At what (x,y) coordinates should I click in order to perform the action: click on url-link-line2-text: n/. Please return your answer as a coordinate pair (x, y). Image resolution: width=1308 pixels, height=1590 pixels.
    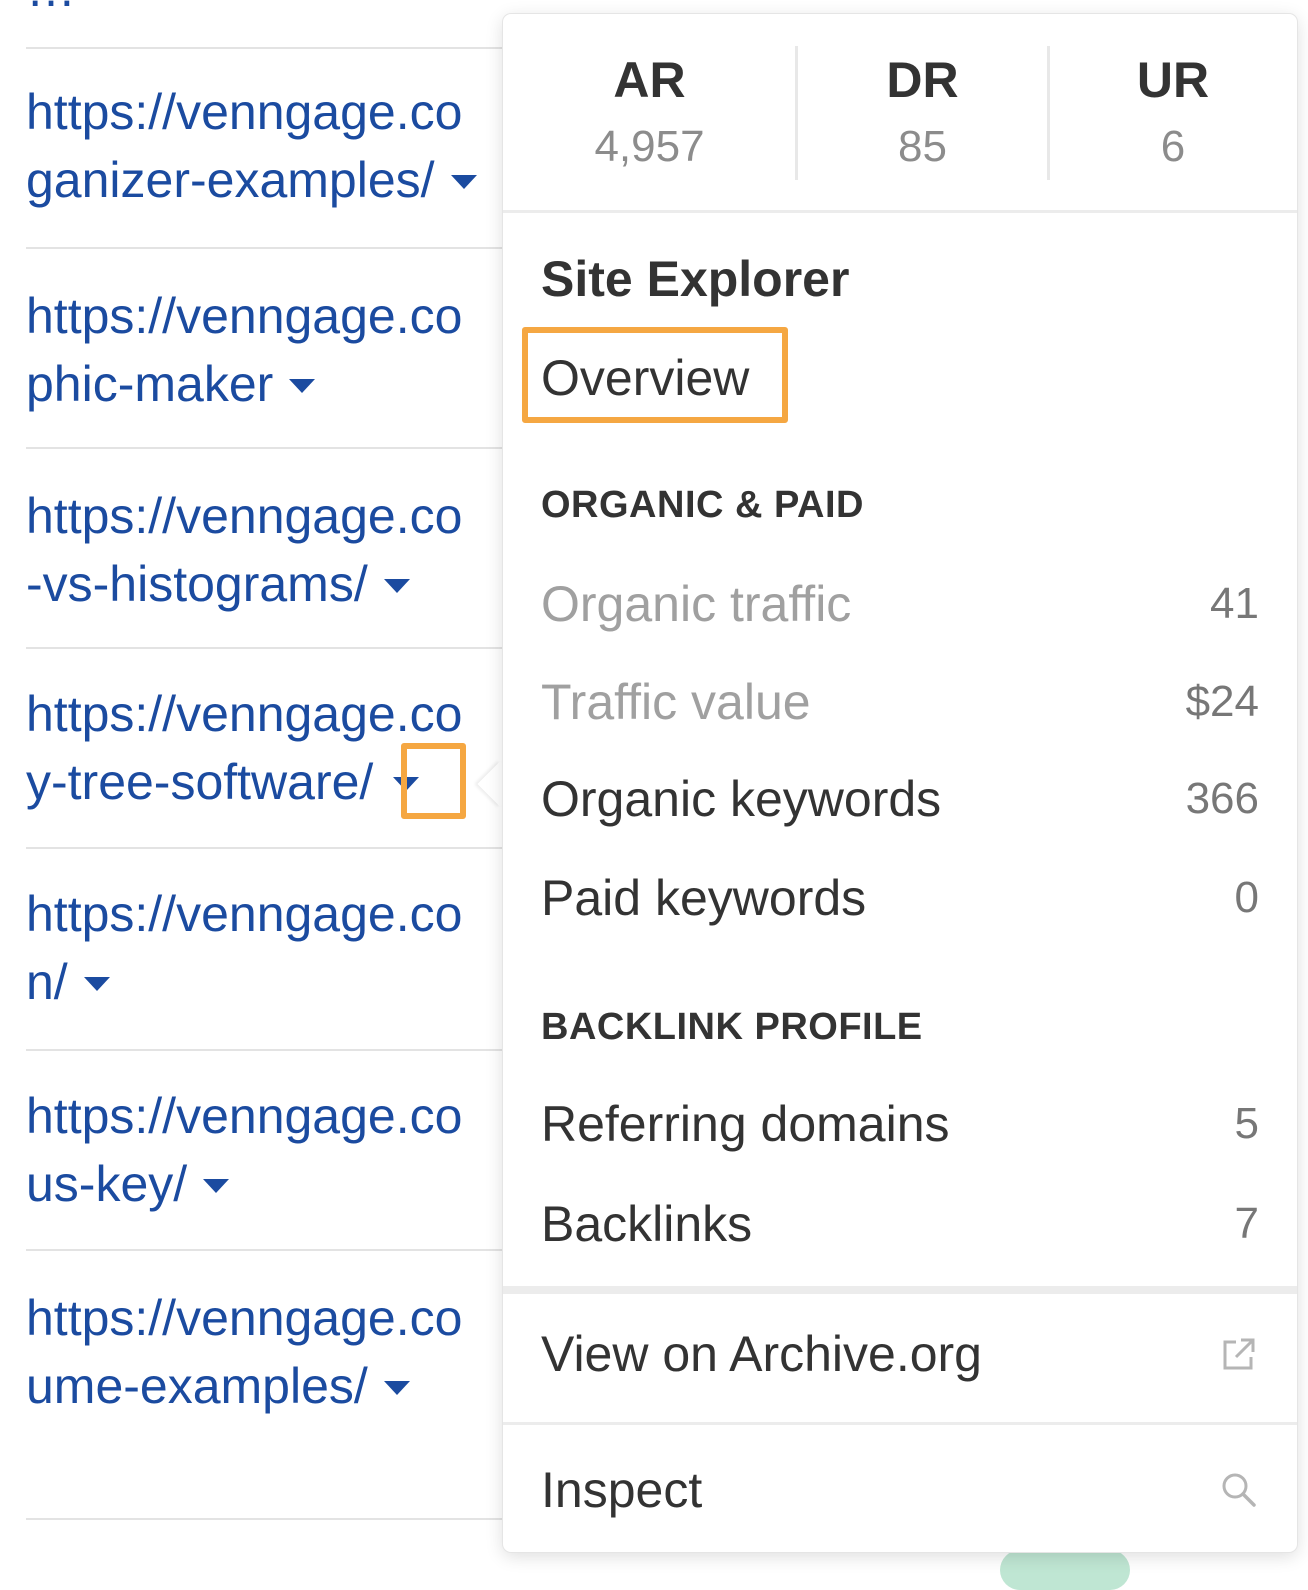
    Looking at the image, I should click on (47, 982).